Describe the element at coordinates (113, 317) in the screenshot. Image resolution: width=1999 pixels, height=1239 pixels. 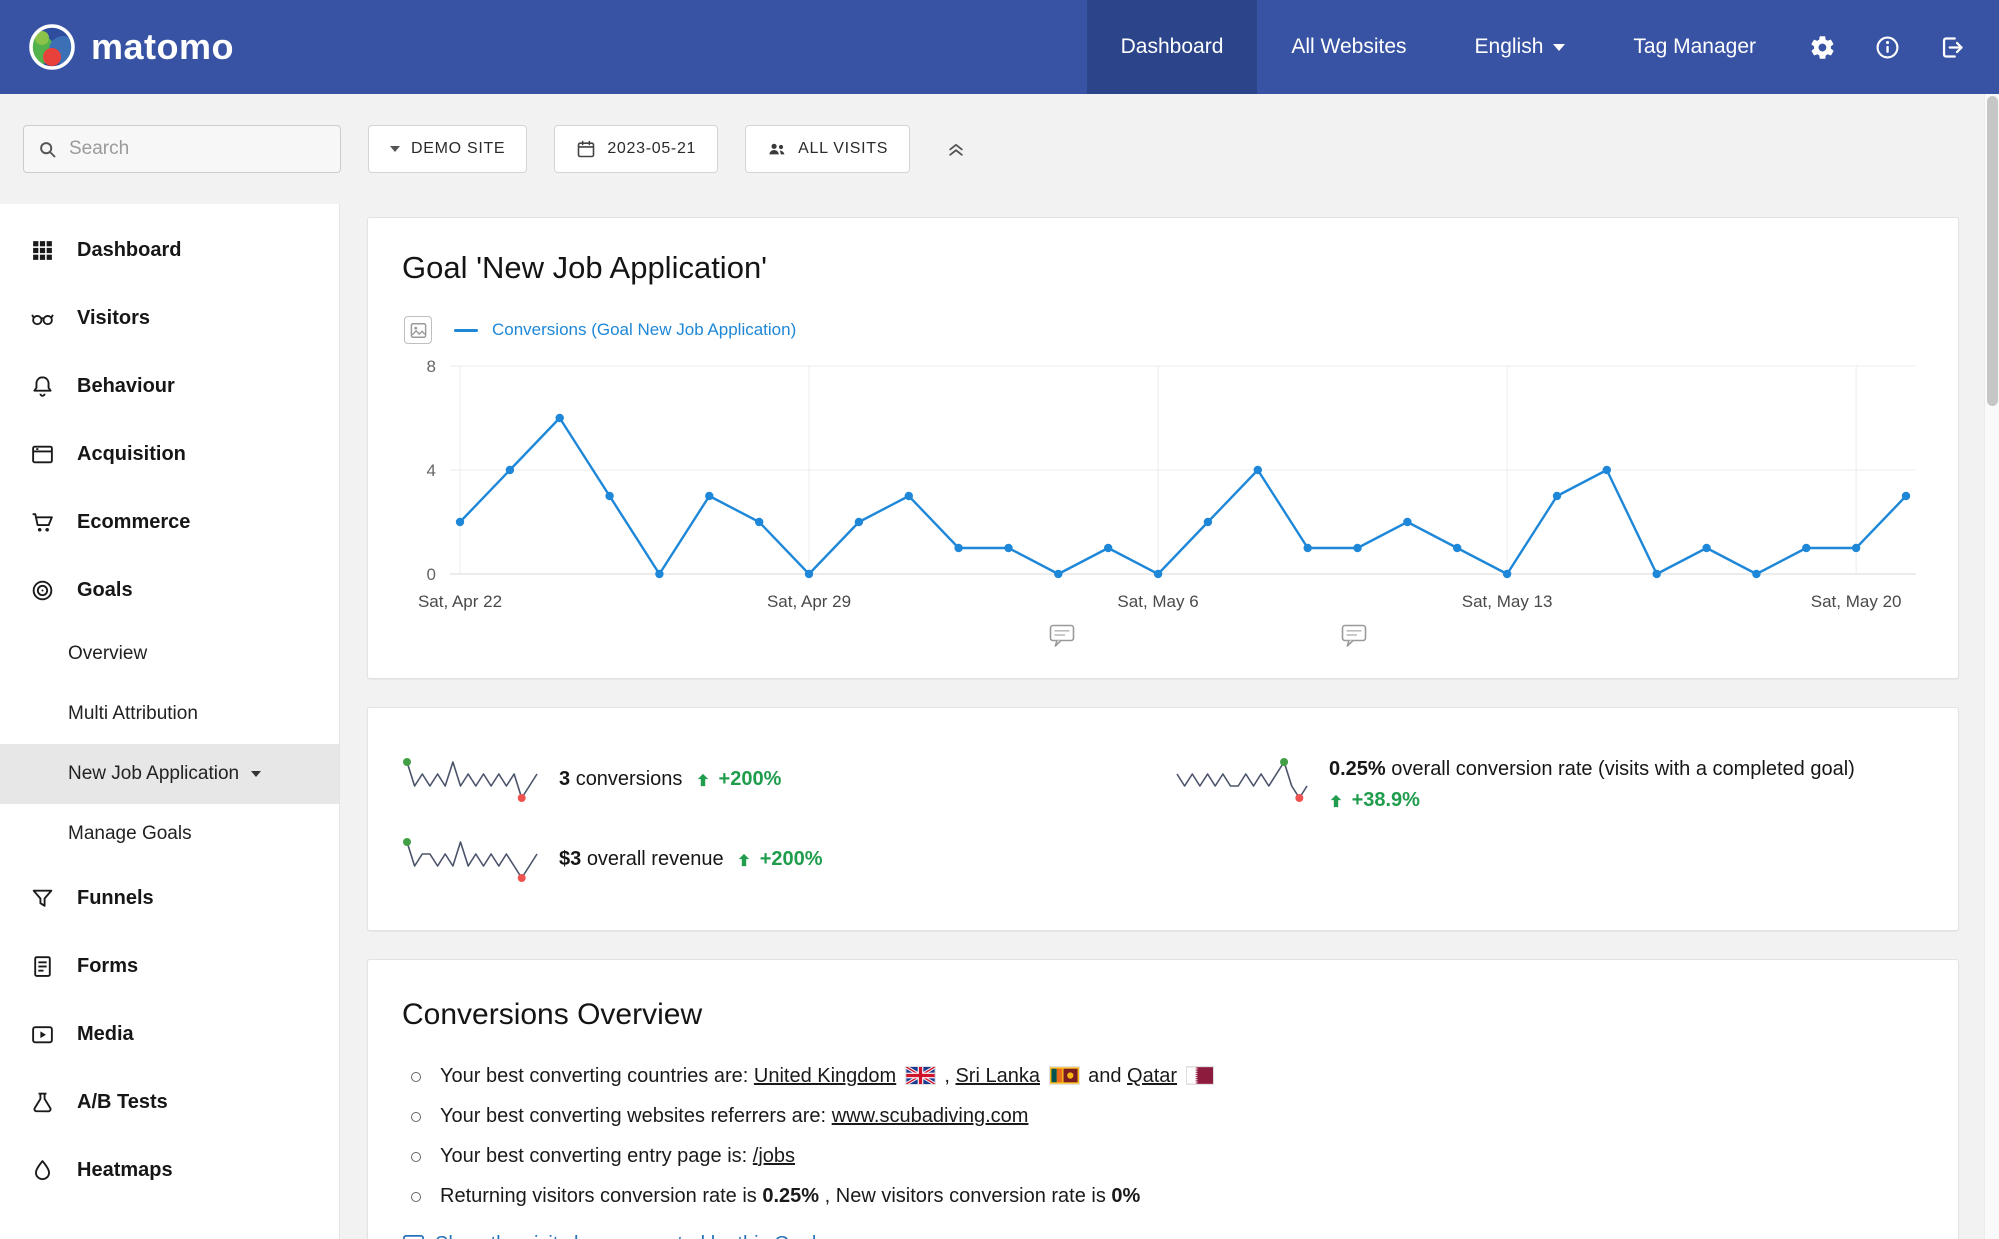
I see `sidebar-item-label: Visitors` at that location.